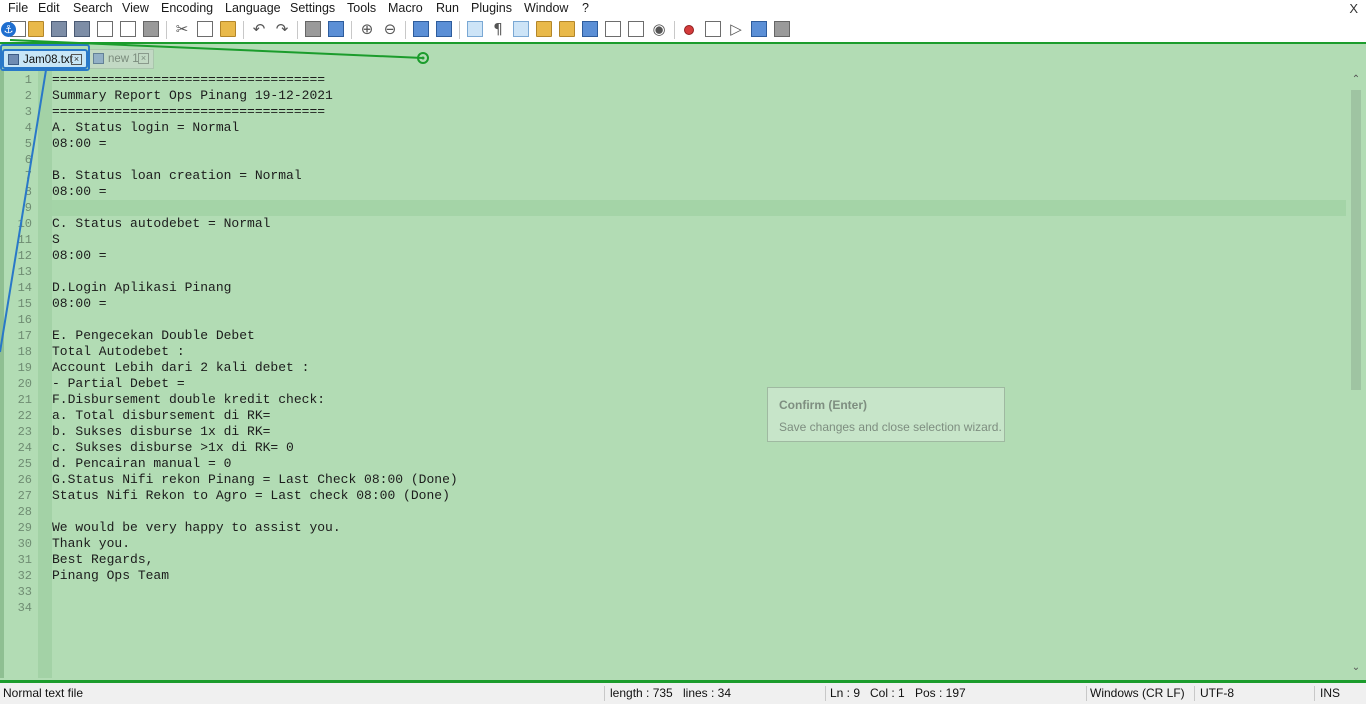 The image size is (1366, 704). Describe the element at coordinates (253, 8) in the screenshot. I see `menu-language: Language` at that location.